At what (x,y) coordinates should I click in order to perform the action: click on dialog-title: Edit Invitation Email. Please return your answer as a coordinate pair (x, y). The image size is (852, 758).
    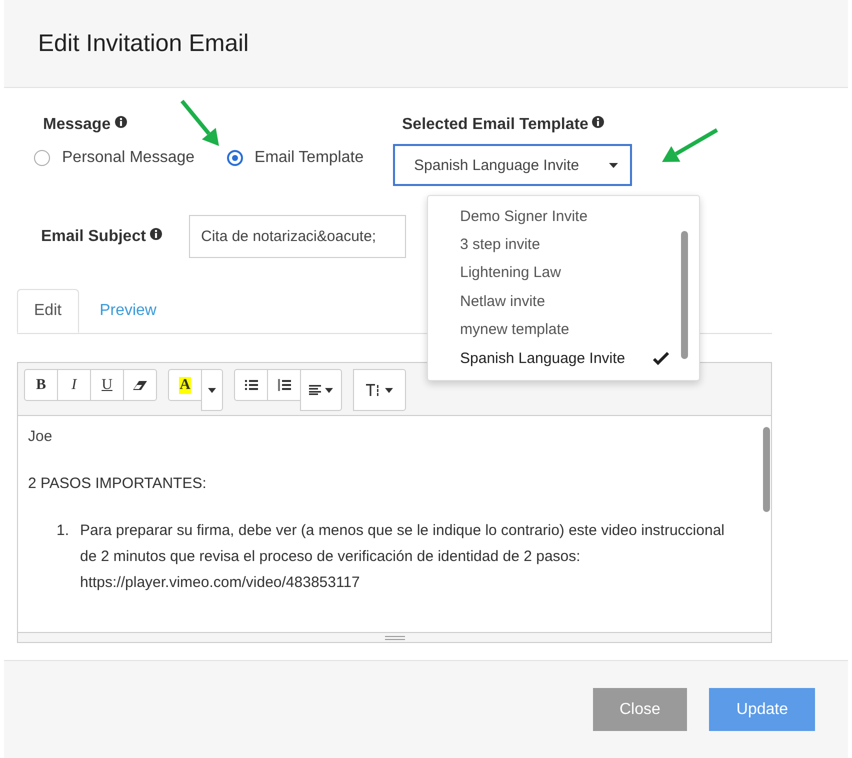
    Looking at the image, I should click on (143, 44).